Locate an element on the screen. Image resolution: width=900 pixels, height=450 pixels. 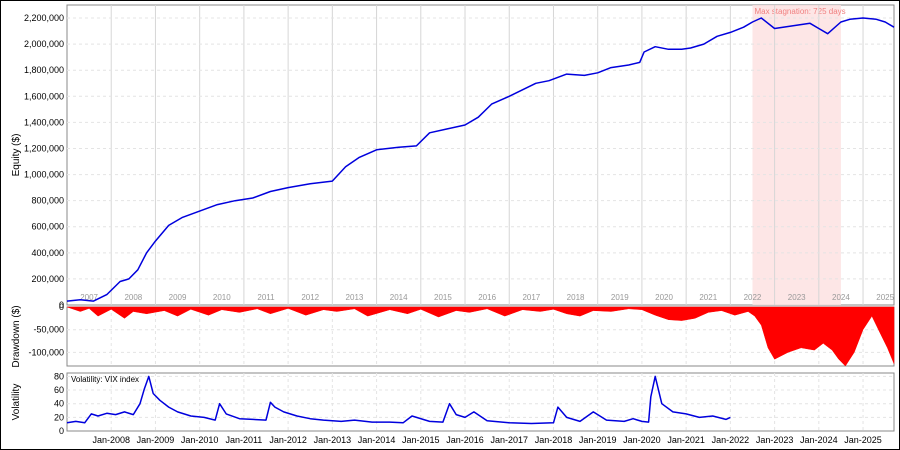
year-label: 2017 is located at coordinates (531, 297).